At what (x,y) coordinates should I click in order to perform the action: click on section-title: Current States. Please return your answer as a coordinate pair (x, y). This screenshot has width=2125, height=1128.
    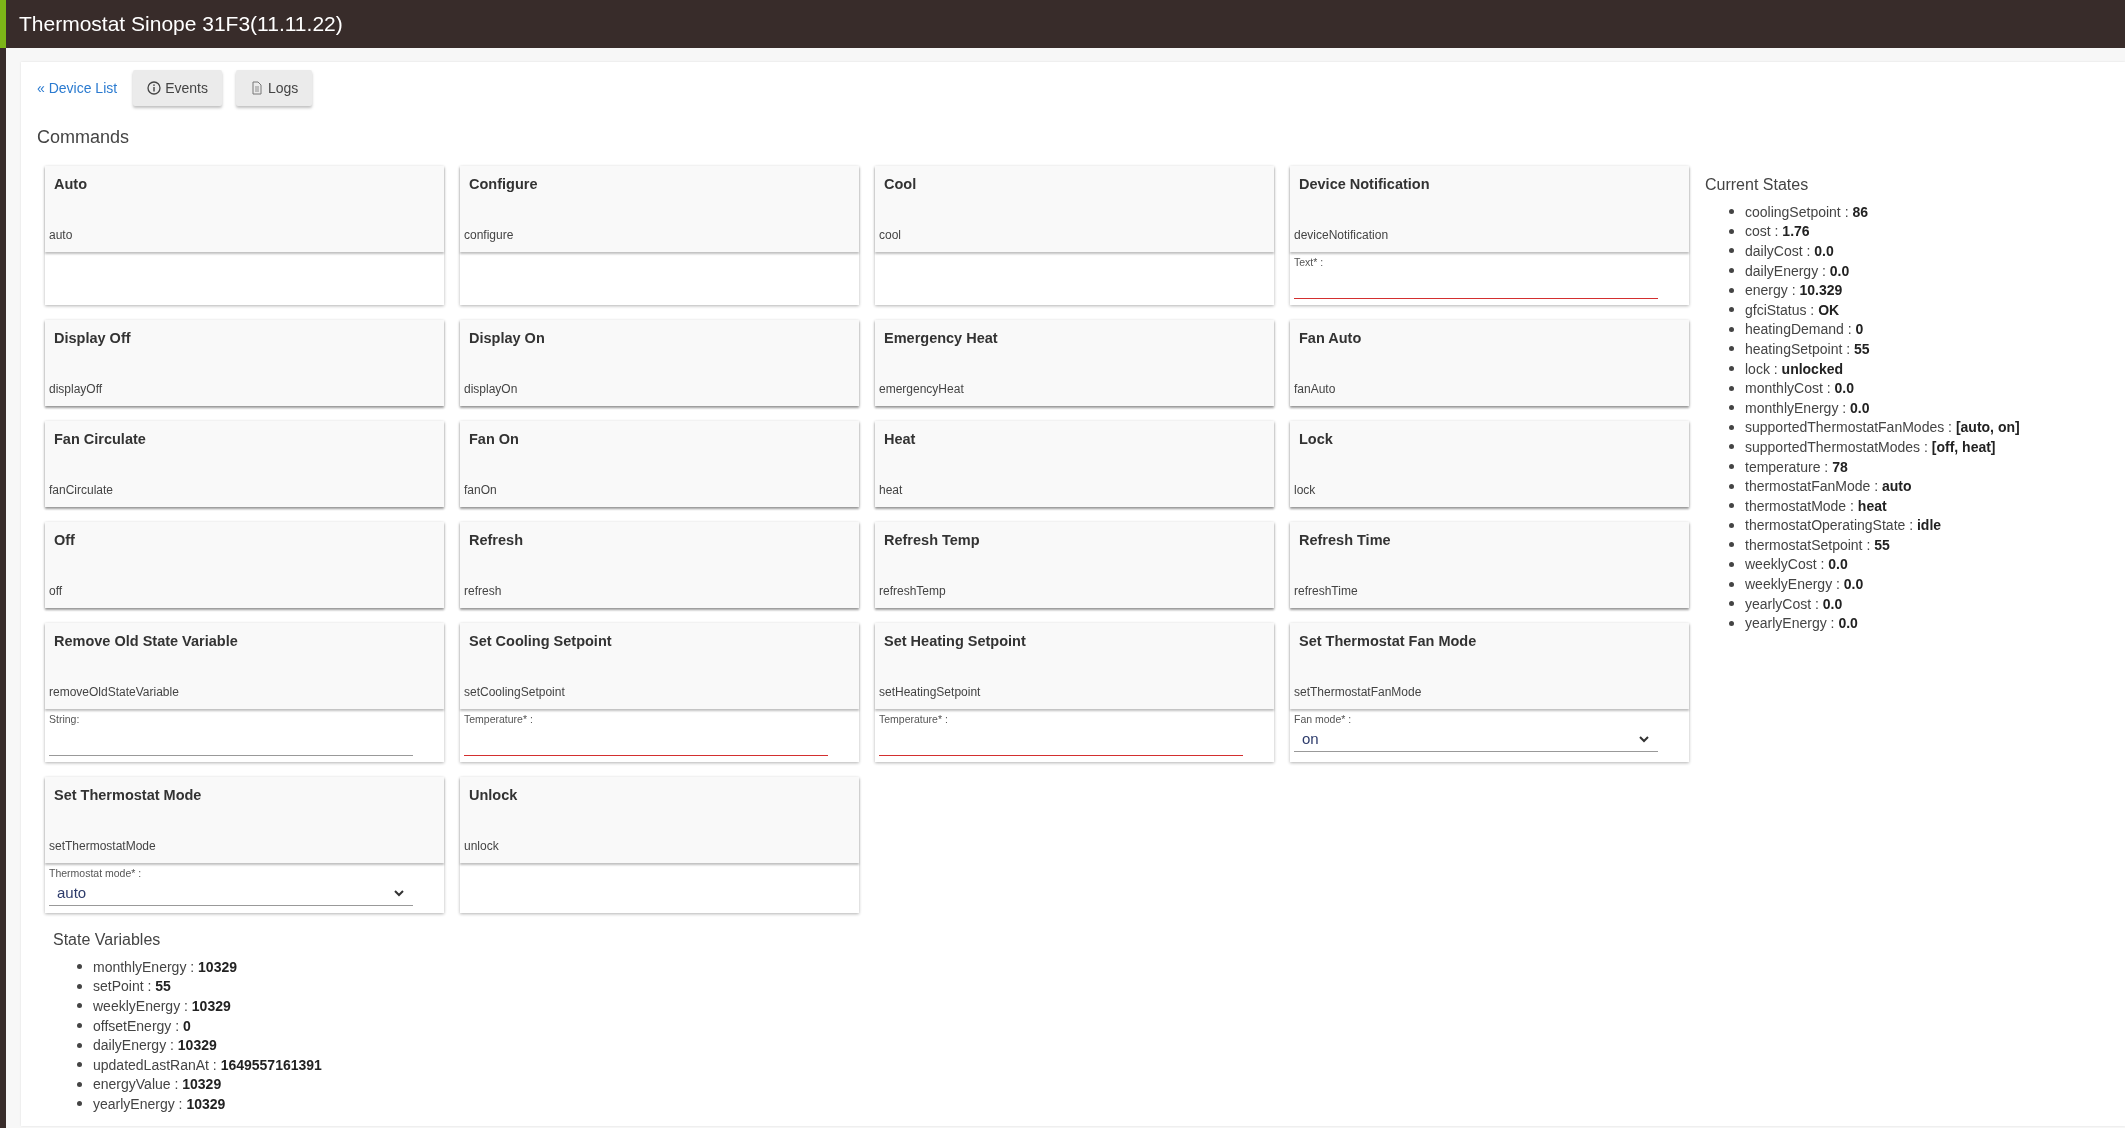
    Looking at the image, I should click on (1757, 185).